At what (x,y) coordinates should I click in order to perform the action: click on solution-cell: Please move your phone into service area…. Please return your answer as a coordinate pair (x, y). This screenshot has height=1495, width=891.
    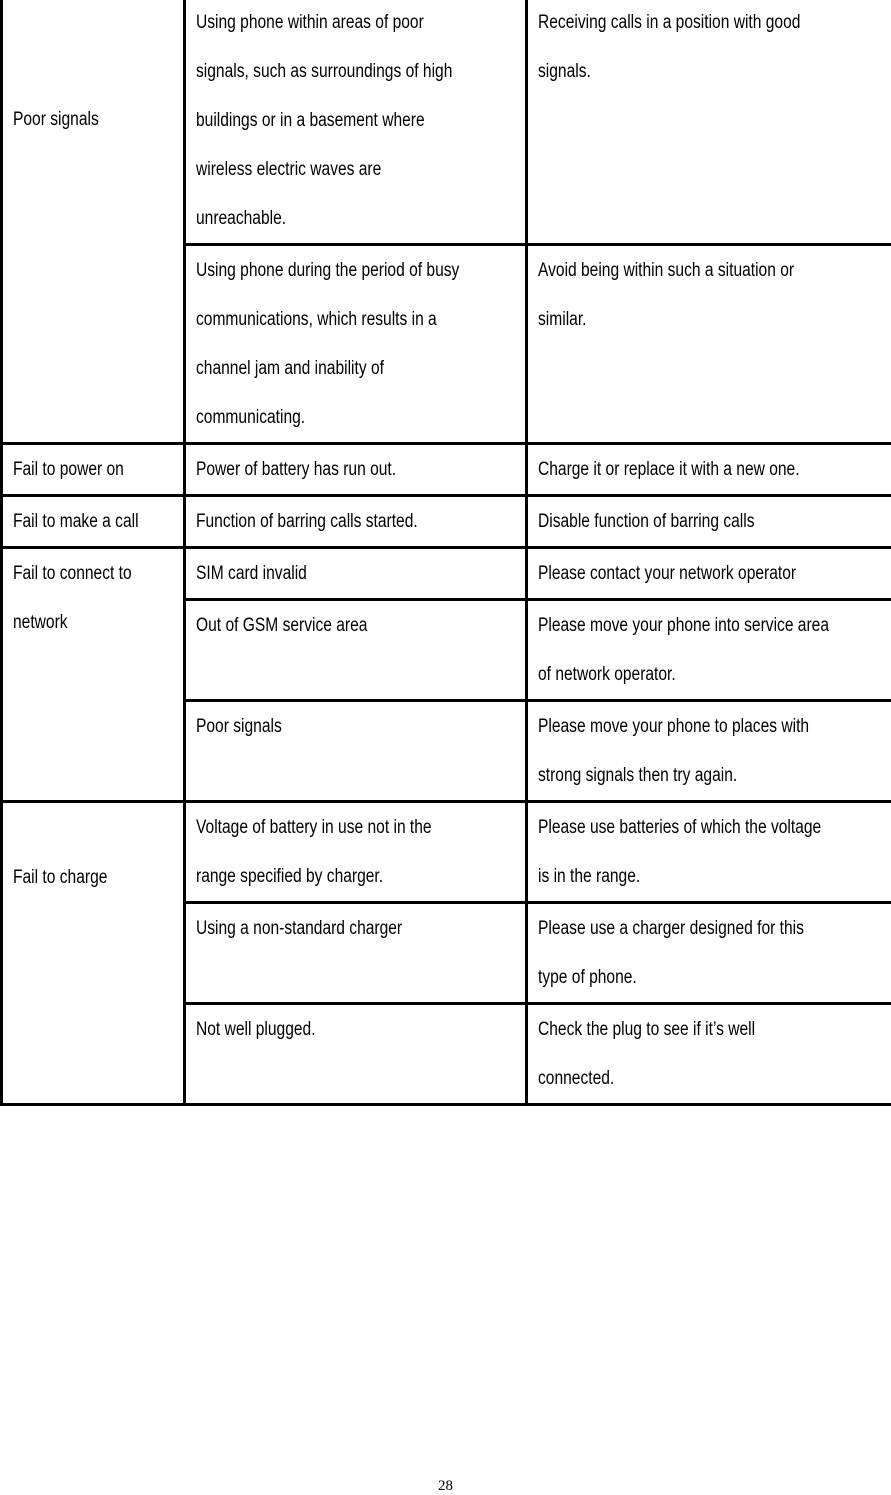
    Looking at the image, I should click on (709, 650).